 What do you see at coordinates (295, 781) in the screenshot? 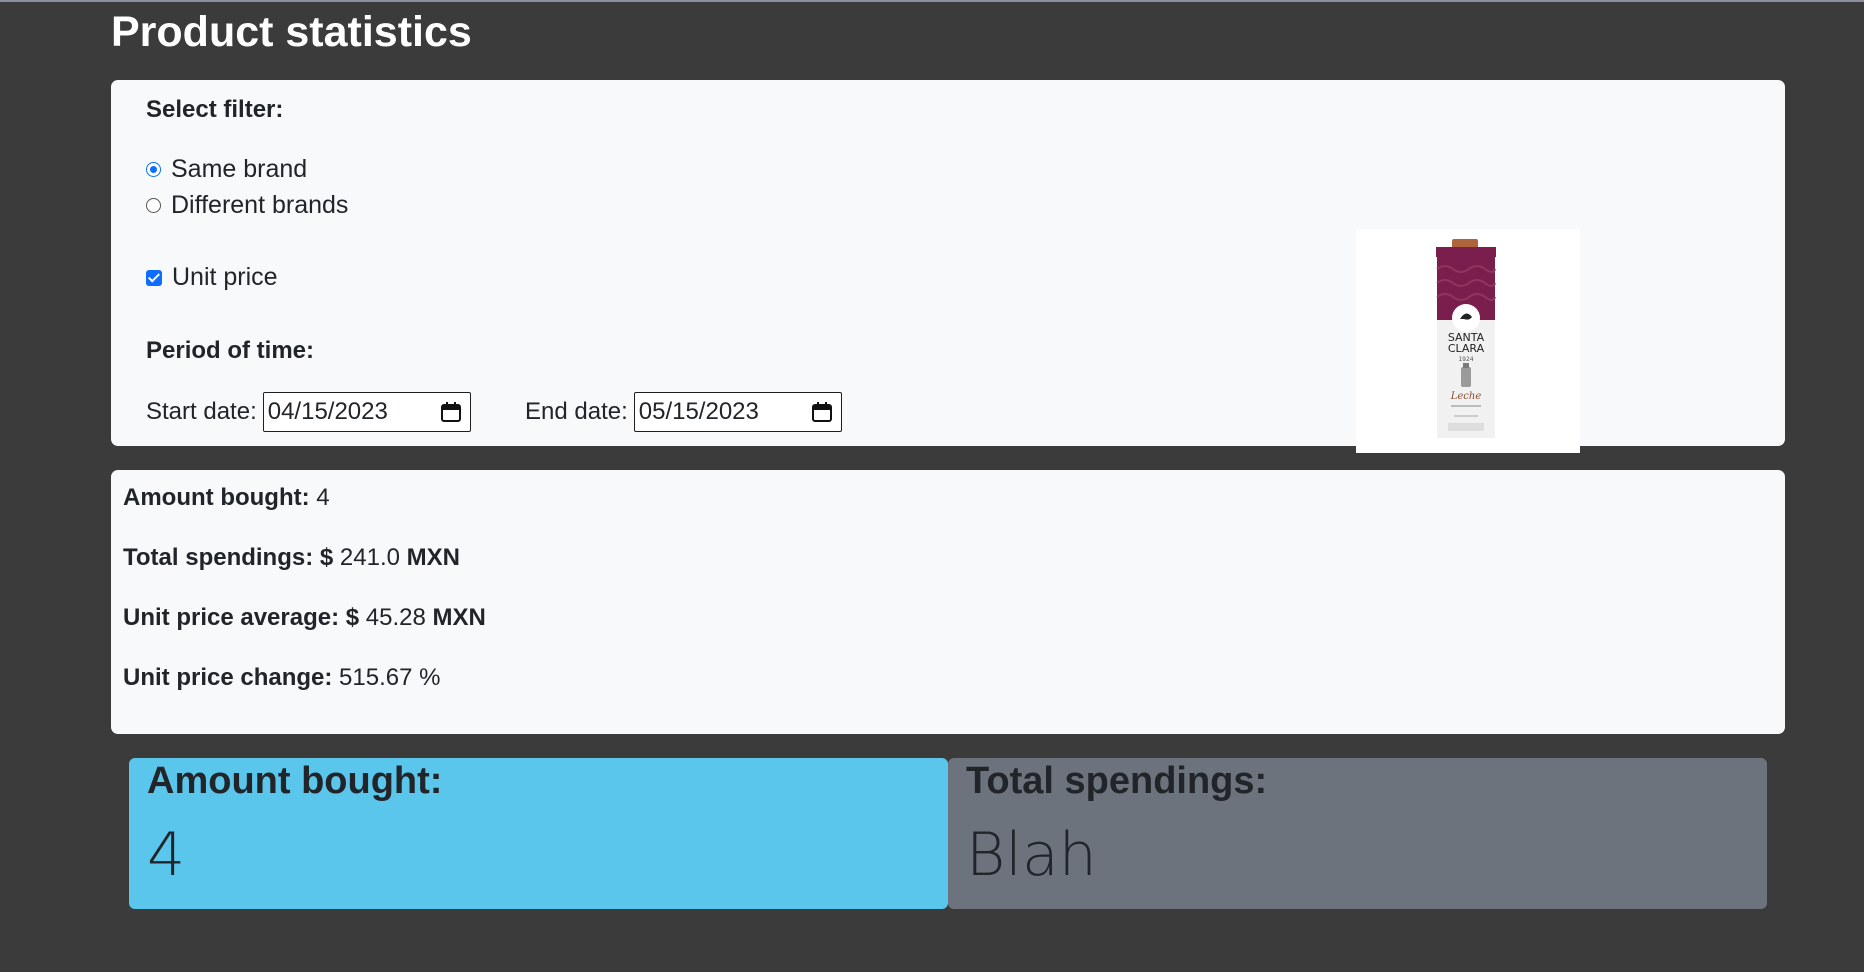
I see `amount-tile-title: Amount bought:` at bounding box center [295, 781].